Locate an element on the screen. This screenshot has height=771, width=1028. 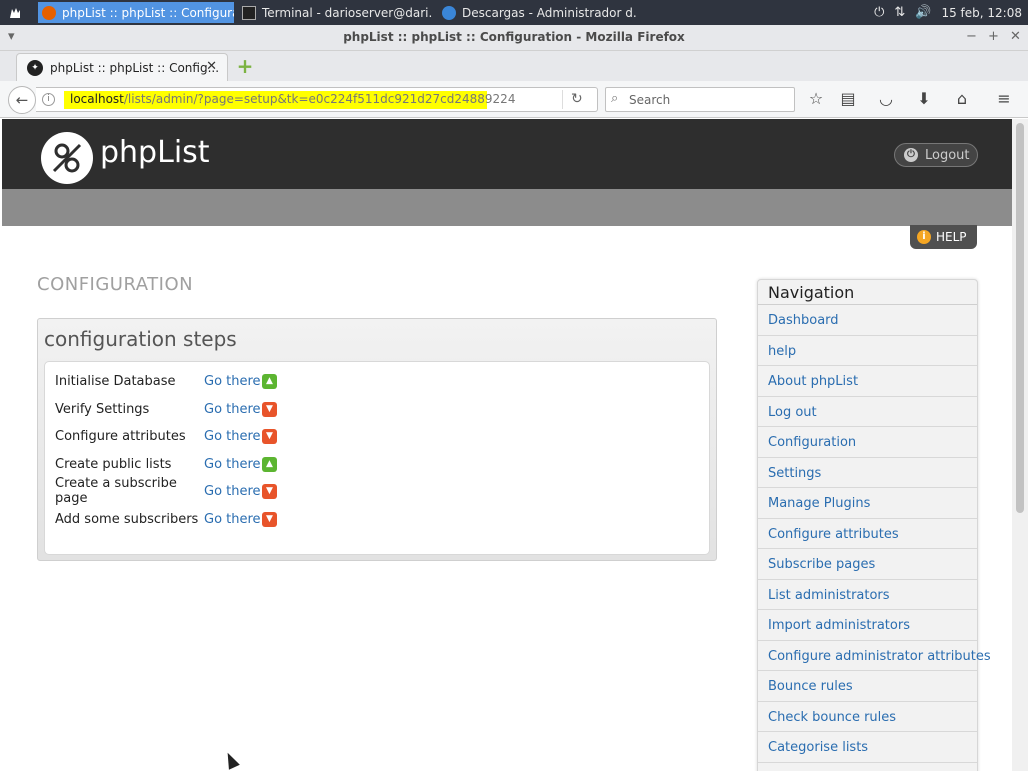
scrollbar-thumb is located at coordinates (1020, 318).